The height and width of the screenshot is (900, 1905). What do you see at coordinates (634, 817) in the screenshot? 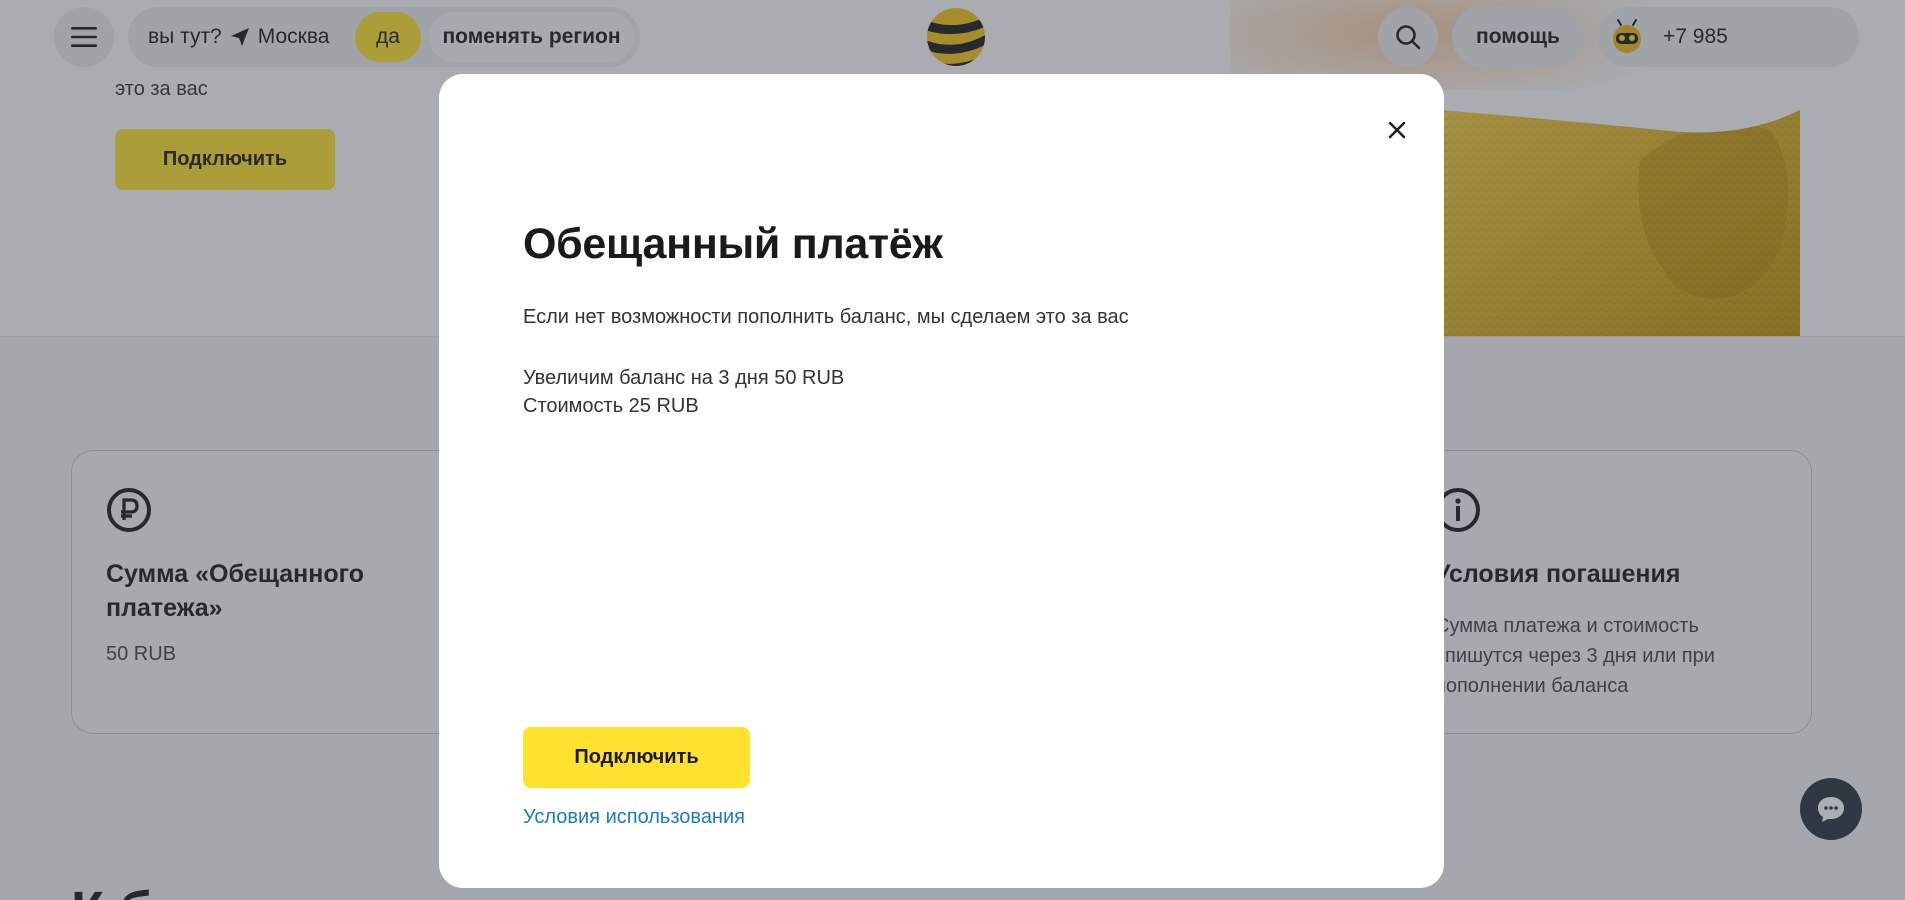
I see `terms-of-use-link: Условия использования` at bounding box center [634, 817].